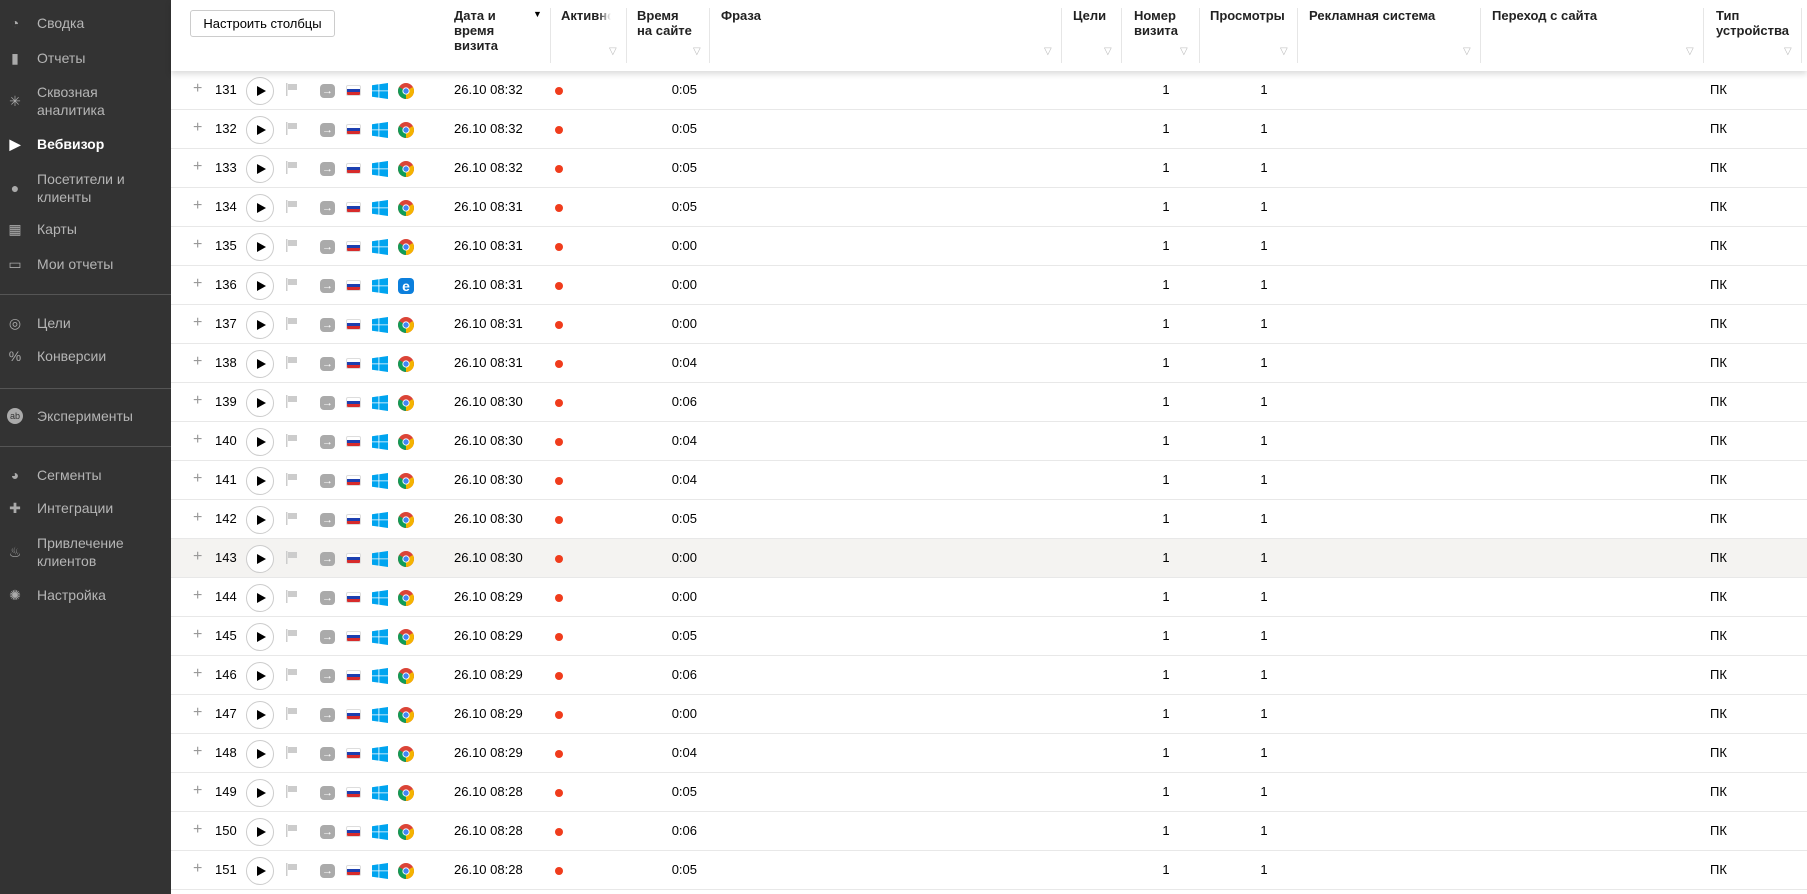 The width and height of the screenshot is (1807, 894). I want to click on table-row: +138 → 26.10 08:31 0:04 1 1 ПК, so click(989, 363).